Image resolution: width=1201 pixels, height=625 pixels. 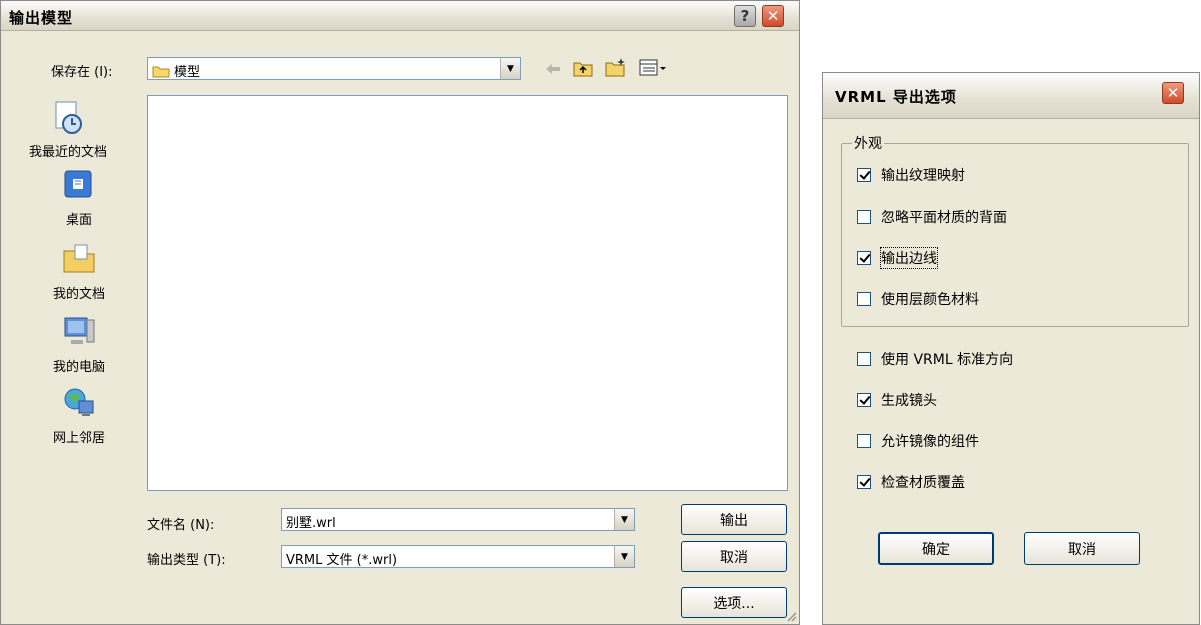 I want to click on filetype-dropdown-button: ▼, so click(x=624, y=556).